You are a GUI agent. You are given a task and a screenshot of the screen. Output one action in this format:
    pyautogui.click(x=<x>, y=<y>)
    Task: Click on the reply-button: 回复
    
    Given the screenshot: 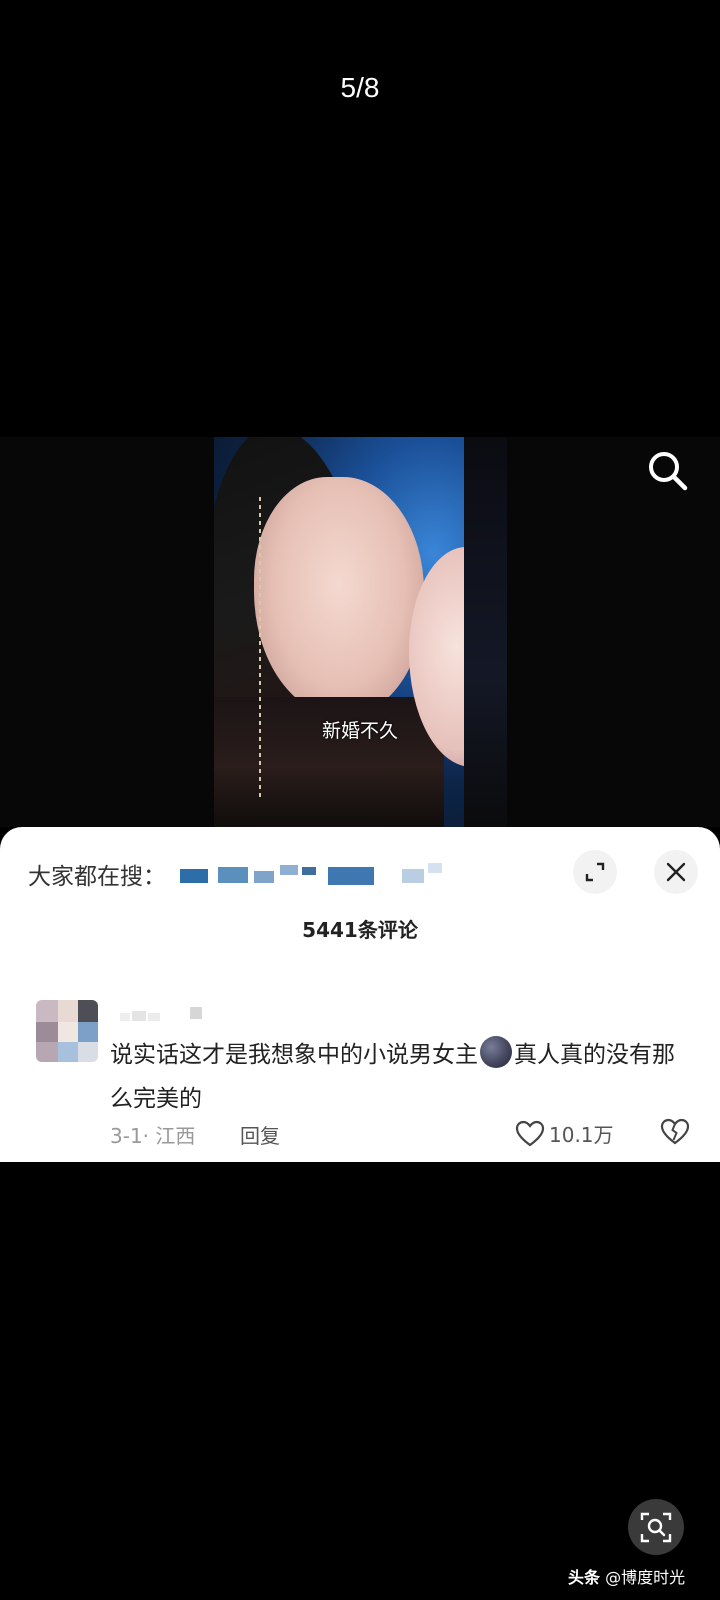 What is the action you would take?
    pyautogui.click(x=260, y=1134)
    